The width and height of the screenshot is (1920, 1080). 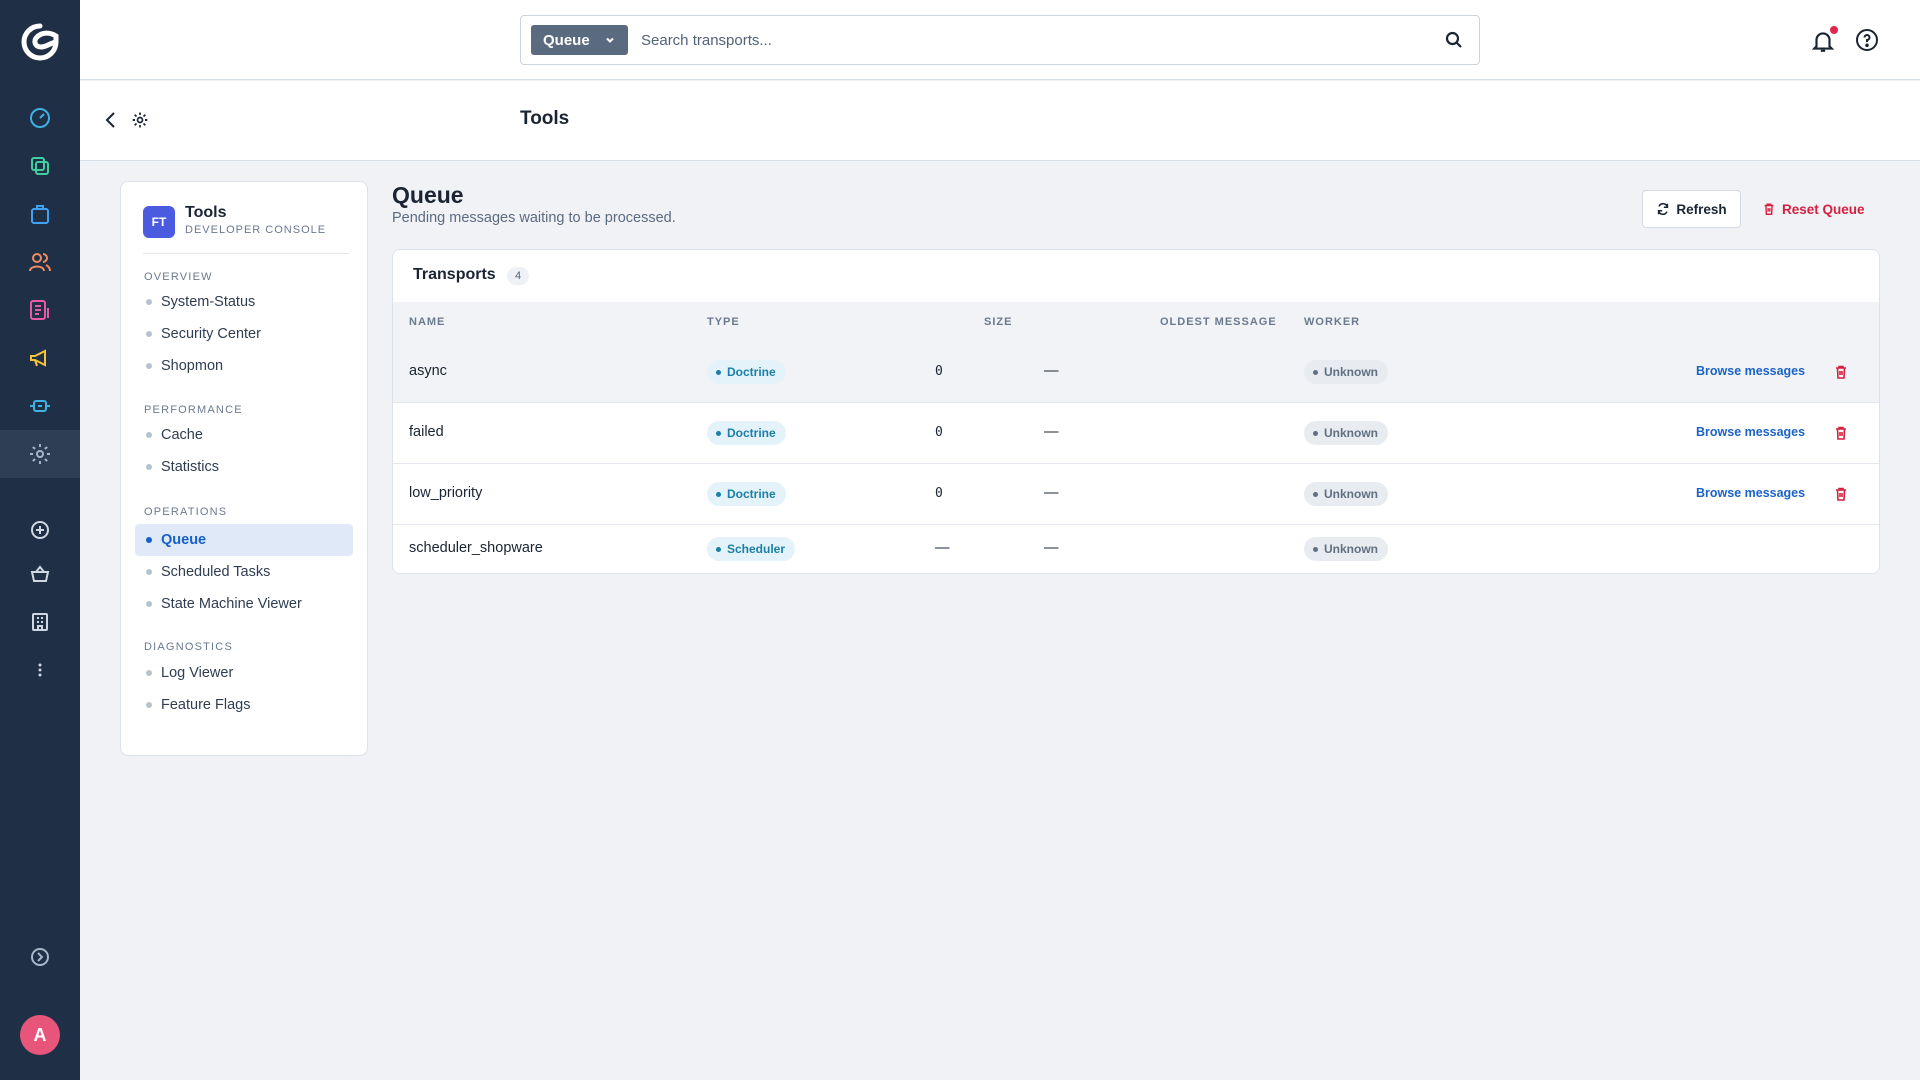 I want to click on nav-item-scheduled-tasks: Scheduled Tasks, so click(x=244, y=572).